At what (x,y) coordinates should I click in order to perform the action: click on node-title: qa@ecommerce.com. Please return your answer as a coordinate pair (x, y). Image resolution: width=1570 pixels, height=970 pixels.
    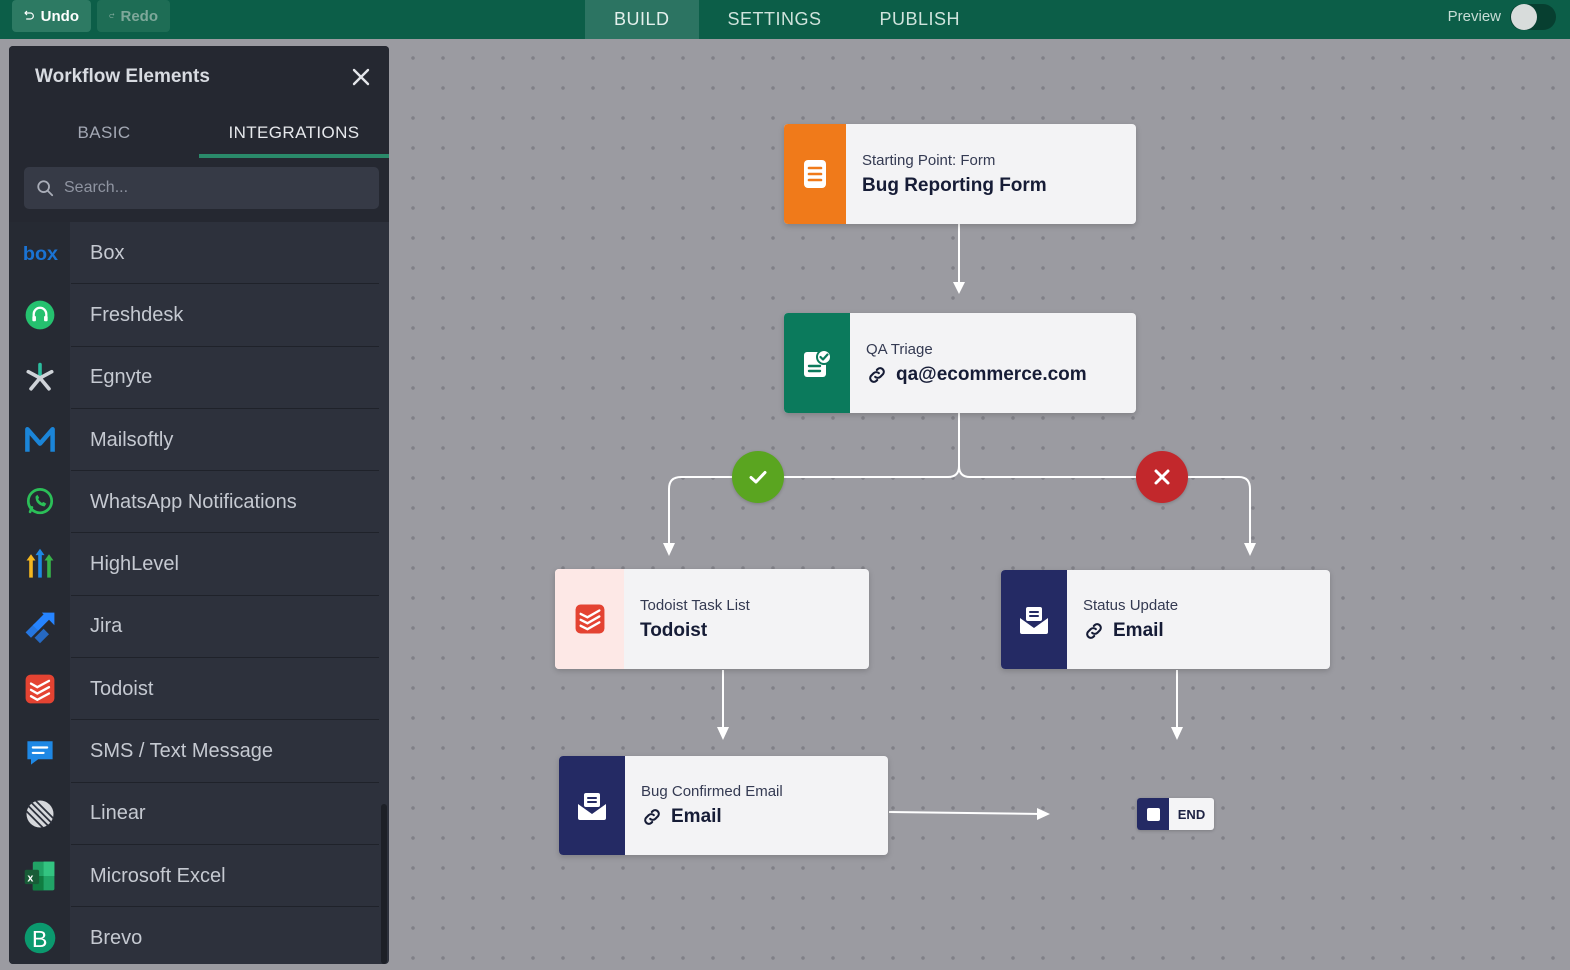
    Looking at the image, I should click on (991, 374).